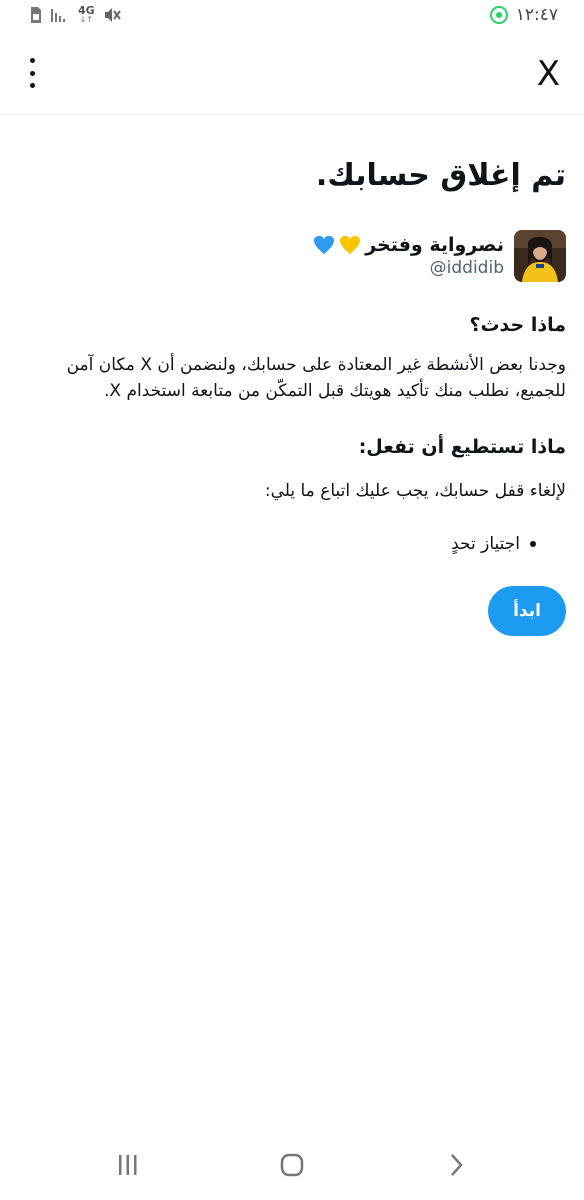 This screenshot has height=1200, width=584. Describe the element at coordinates (292, 74) in the screenshot. I see `app-header: X` at that location.